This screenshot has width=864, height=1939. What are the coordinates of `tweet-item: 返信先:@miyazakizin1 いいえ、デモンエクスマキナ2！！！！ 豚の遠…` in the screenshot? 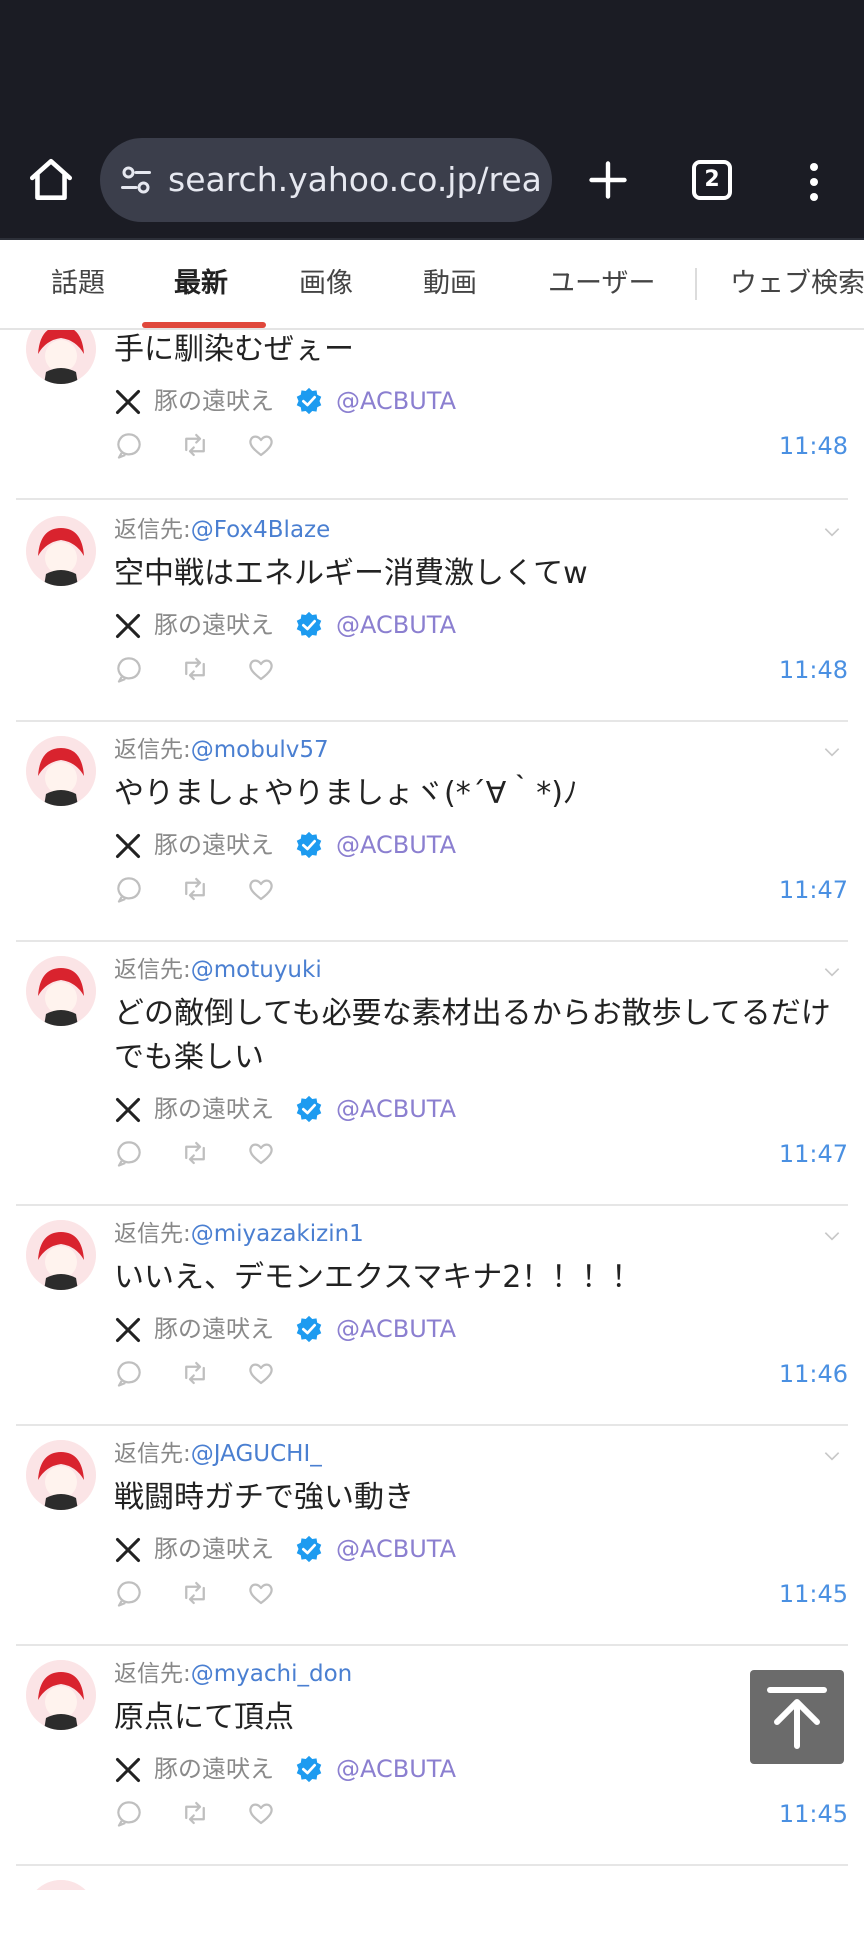 It's located at (432, 1315).